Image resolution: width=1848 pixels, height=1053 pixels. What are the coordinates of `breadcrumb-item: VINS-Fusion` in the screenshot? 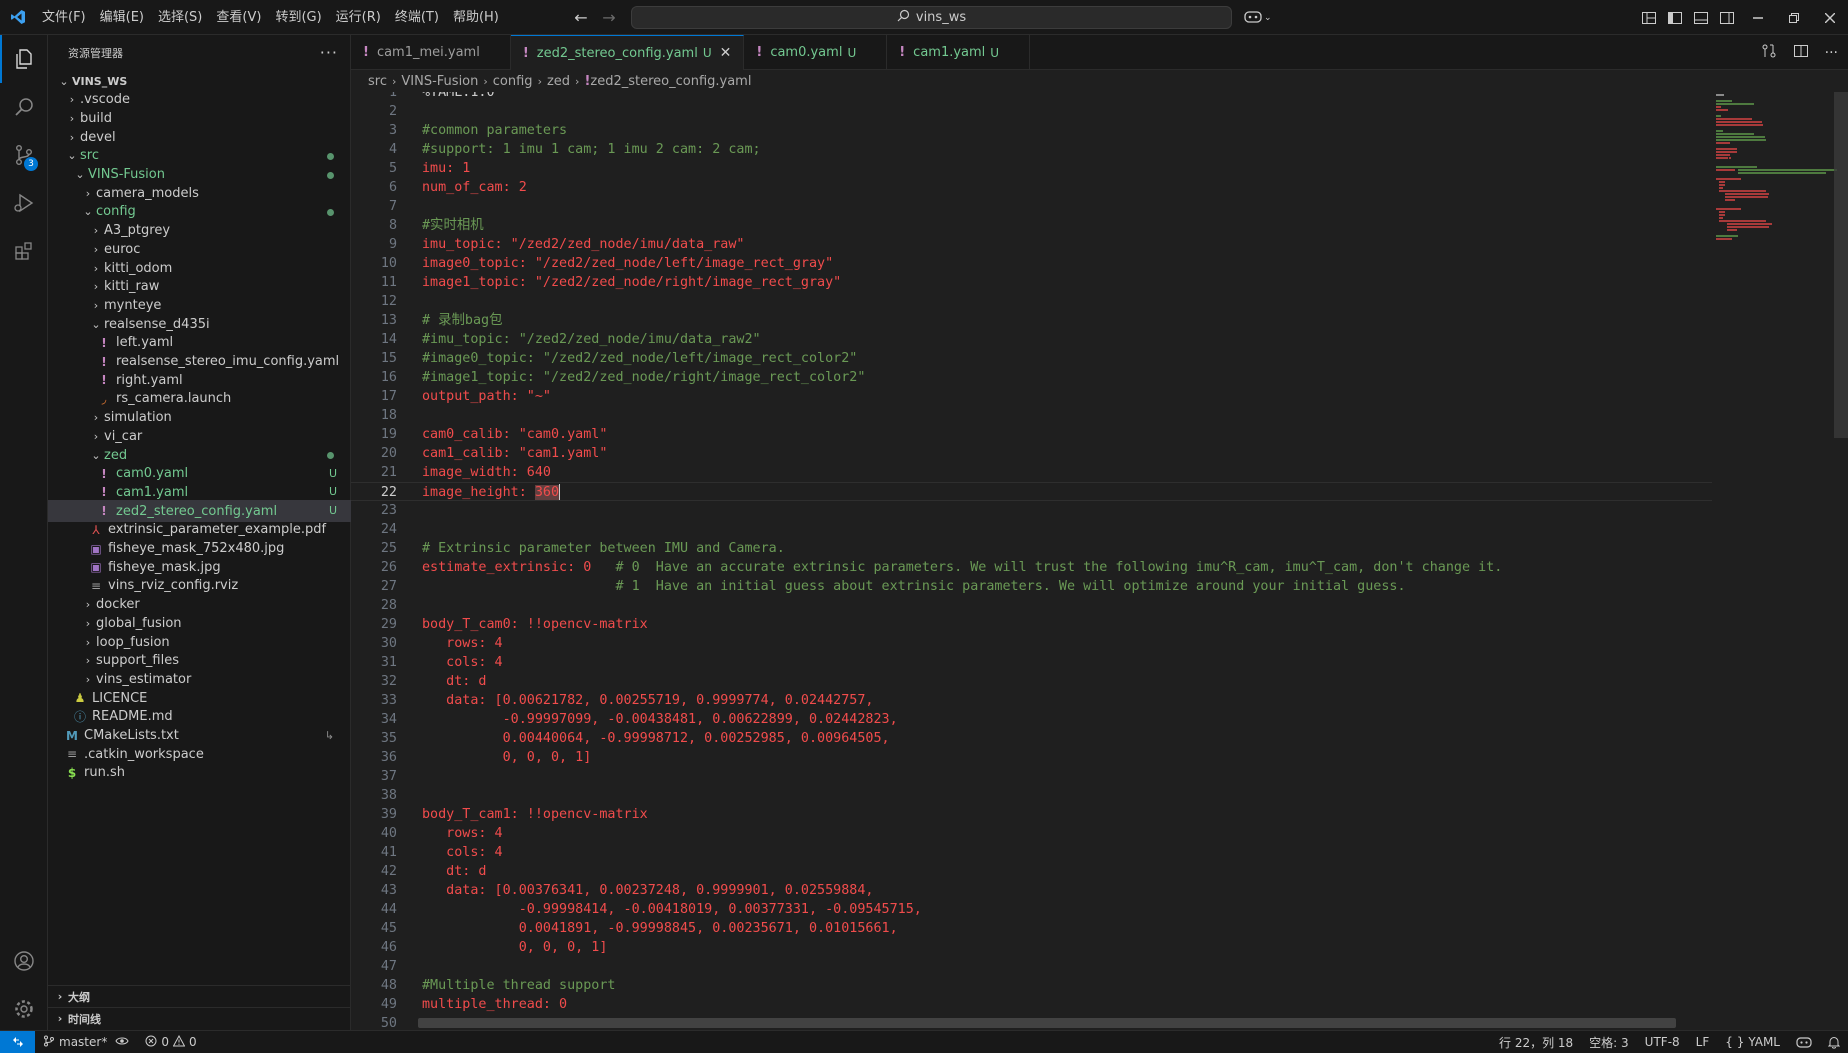 It's located at (439, 81).